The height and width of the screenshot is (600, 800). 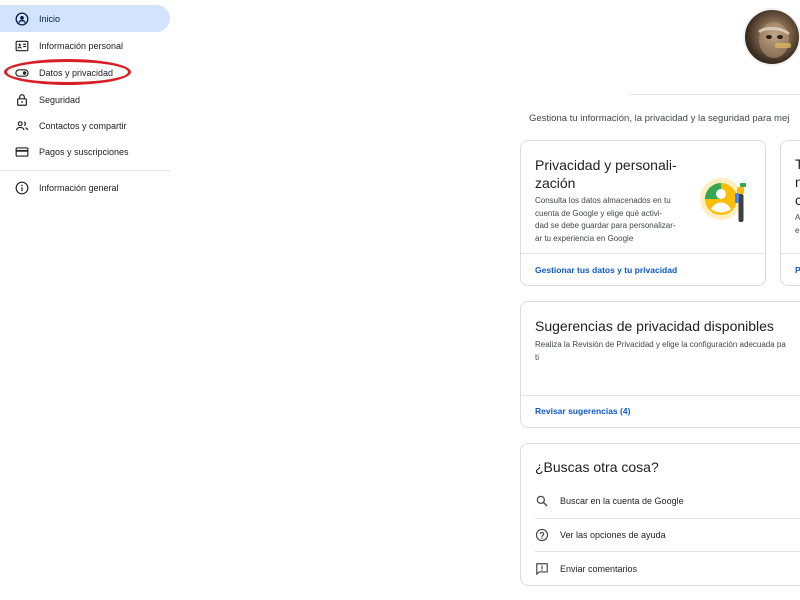 What do you see at coordinates (79, 187) in the screenshot?
I see `sidebar-item-label: Información general` at bounding box center [79, 187].